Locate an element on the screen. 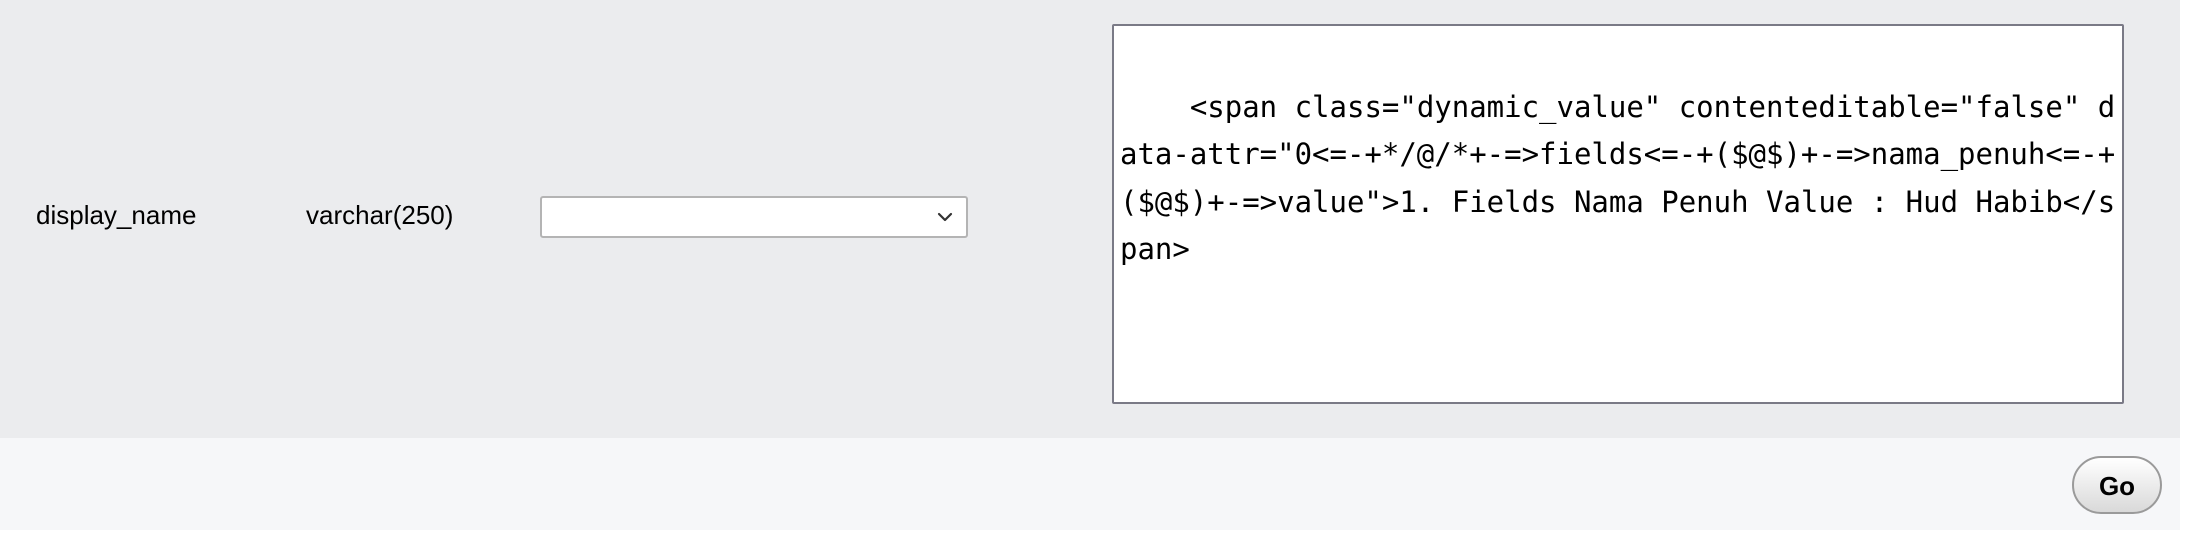 Image resolution: width=2190 pixels, height=556 pixels. resize-grip-icon is located at coordinates (2108, 388).